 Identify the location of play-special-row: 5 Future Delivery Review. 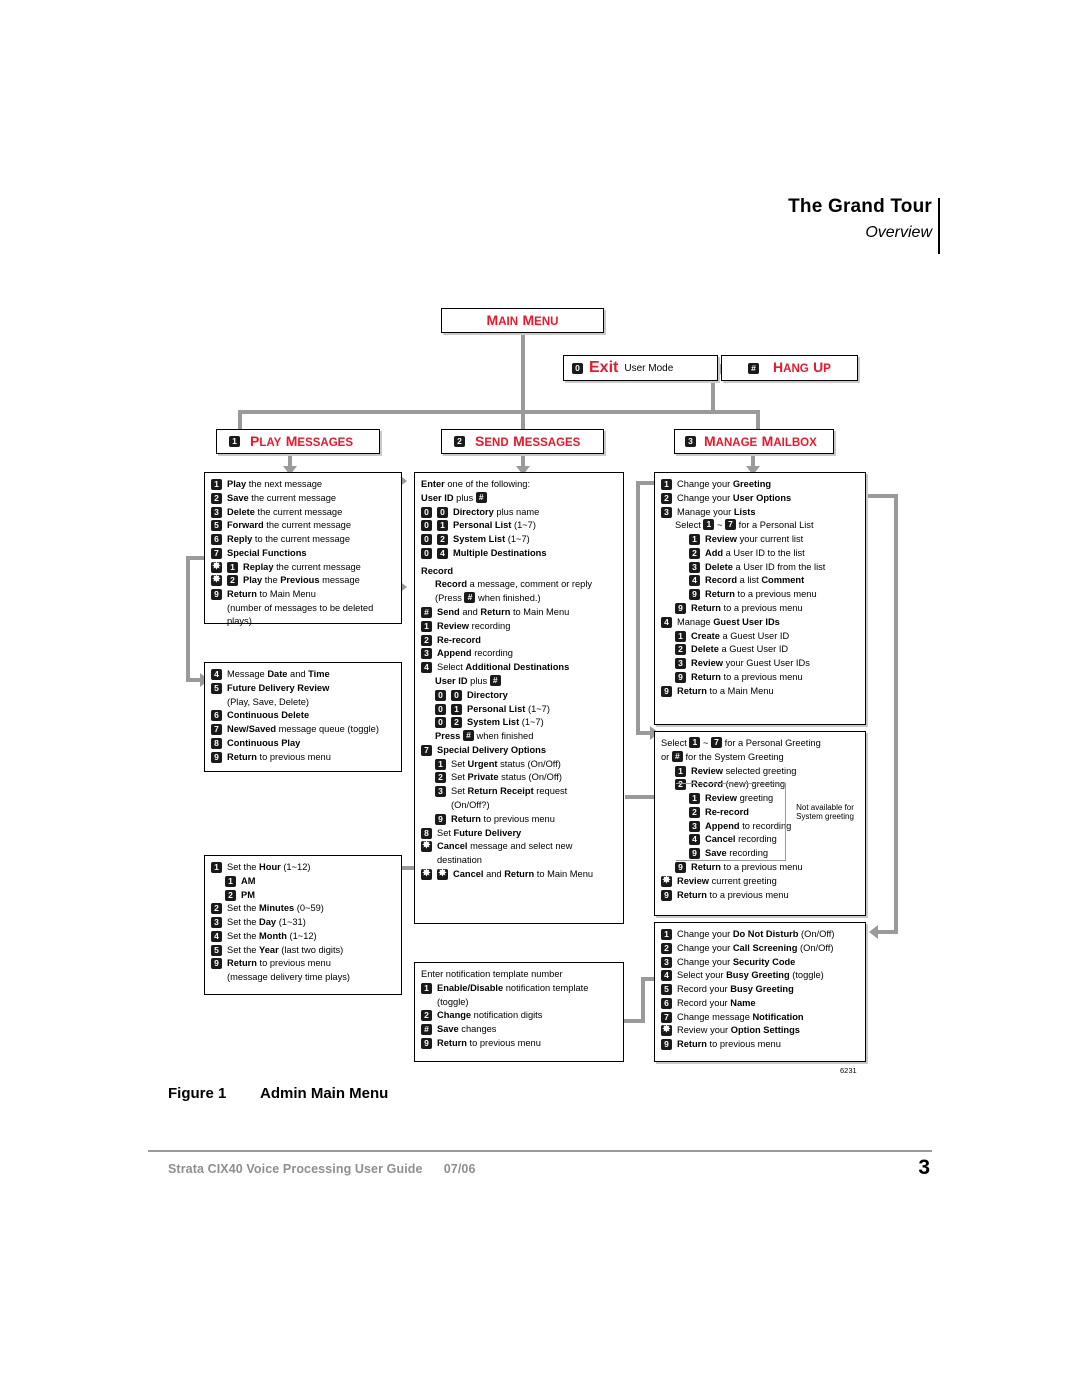
(303, 688).